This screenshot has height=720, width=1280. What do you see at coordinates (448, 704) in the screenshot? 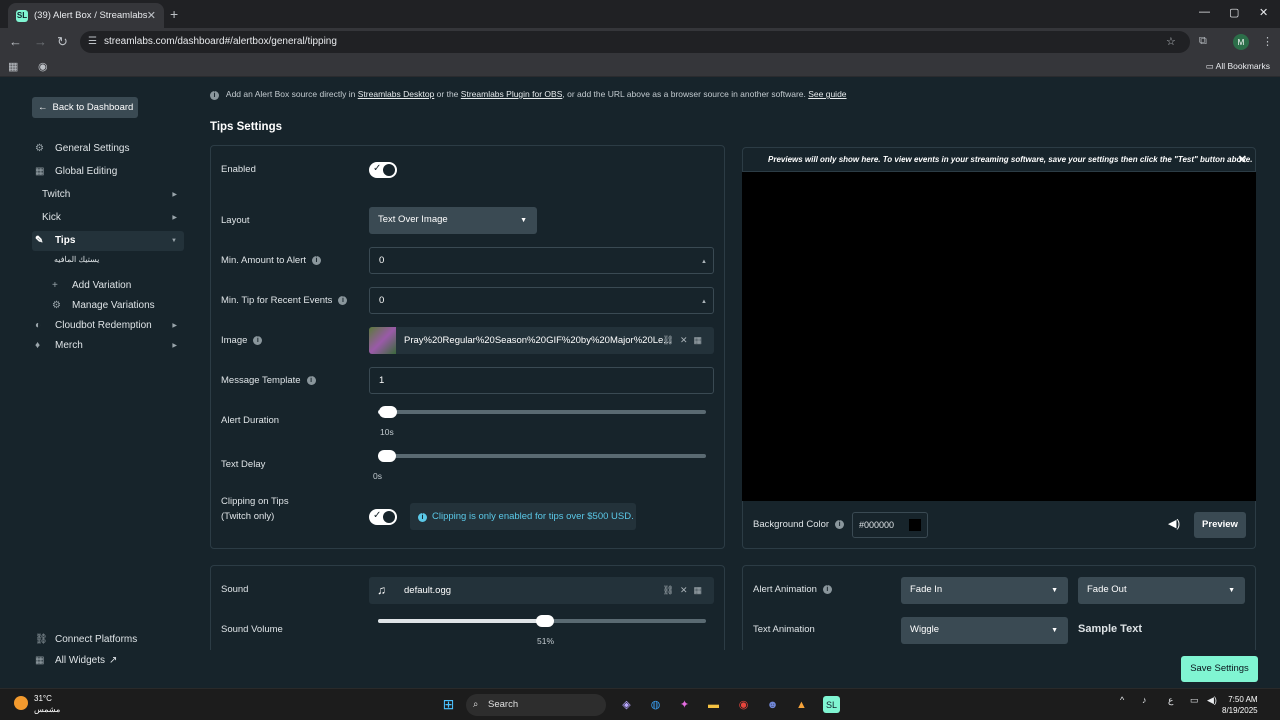
I see `windows-start-icon: ⊞` at bounding box center [448, 704].